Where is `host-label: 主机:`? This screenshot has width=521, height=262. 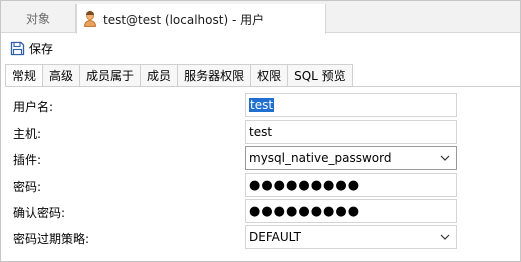 host-label: 主机: is located at coordinates (27, 134).